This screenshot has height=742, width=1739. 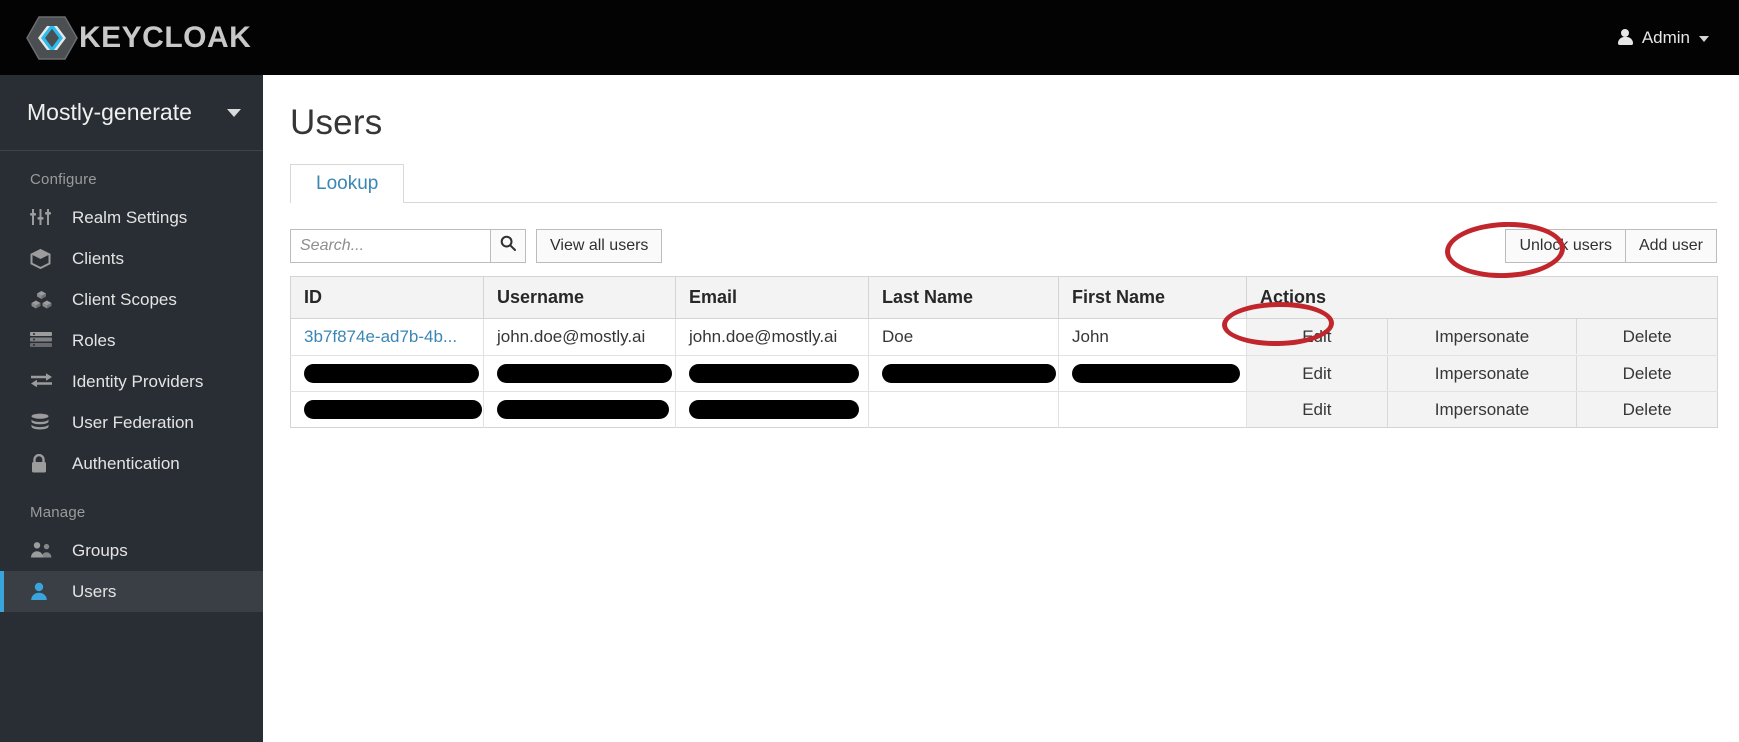 I want to click on cell-username, so click(x=579, y=373).